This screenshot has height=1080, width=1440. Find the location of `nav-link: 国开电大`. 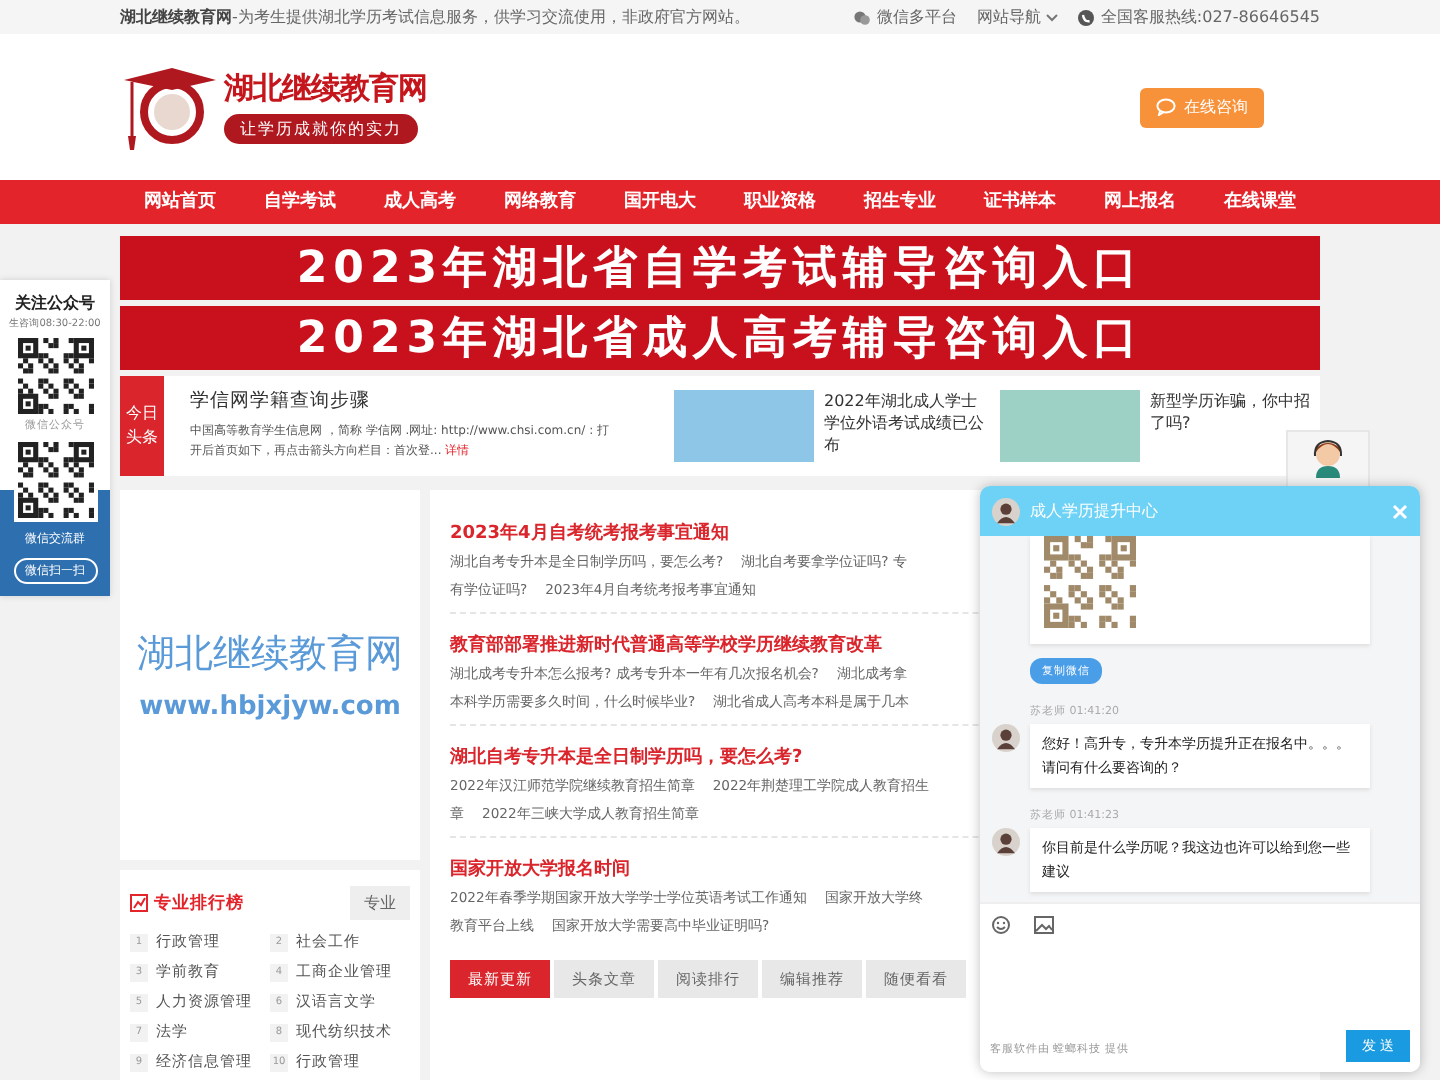

nav-link: 国开电大 is located at coordinates (660, 202).